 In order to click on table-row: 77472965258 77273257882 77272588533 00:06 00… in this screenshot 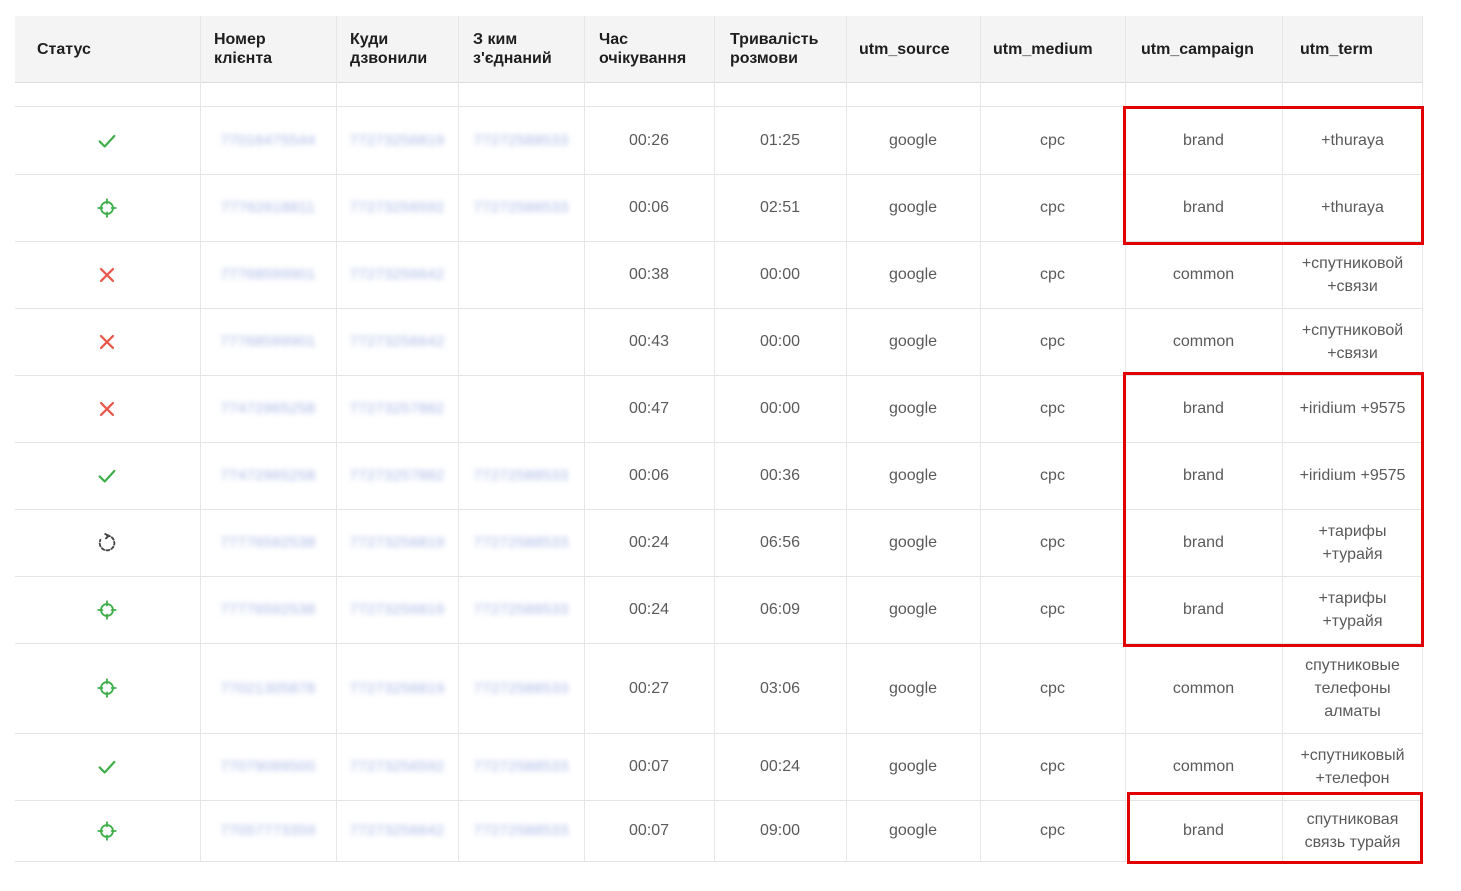, I will do `click(719, 476)`.